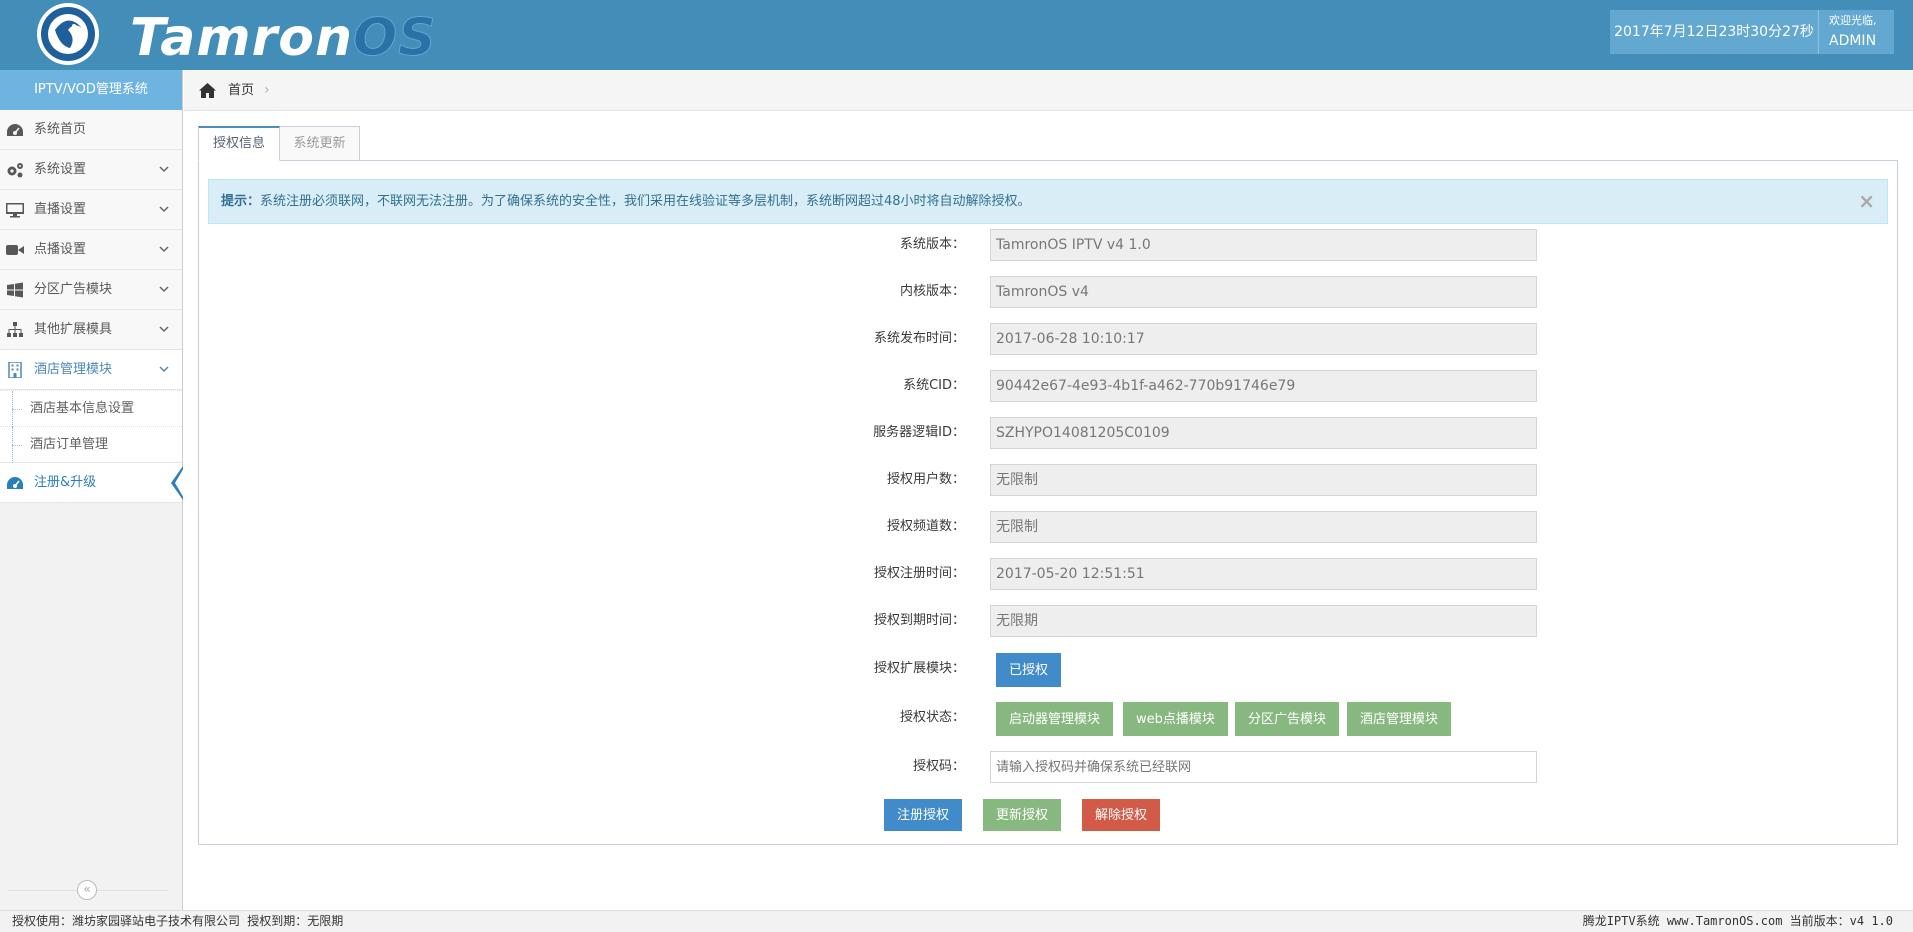 The width and height of the screenshot is (1913, 932). Describe the element at coordinates (1175, 719) in the screenshot. I see `module-badge-web-vod: web点播模块` at that location.